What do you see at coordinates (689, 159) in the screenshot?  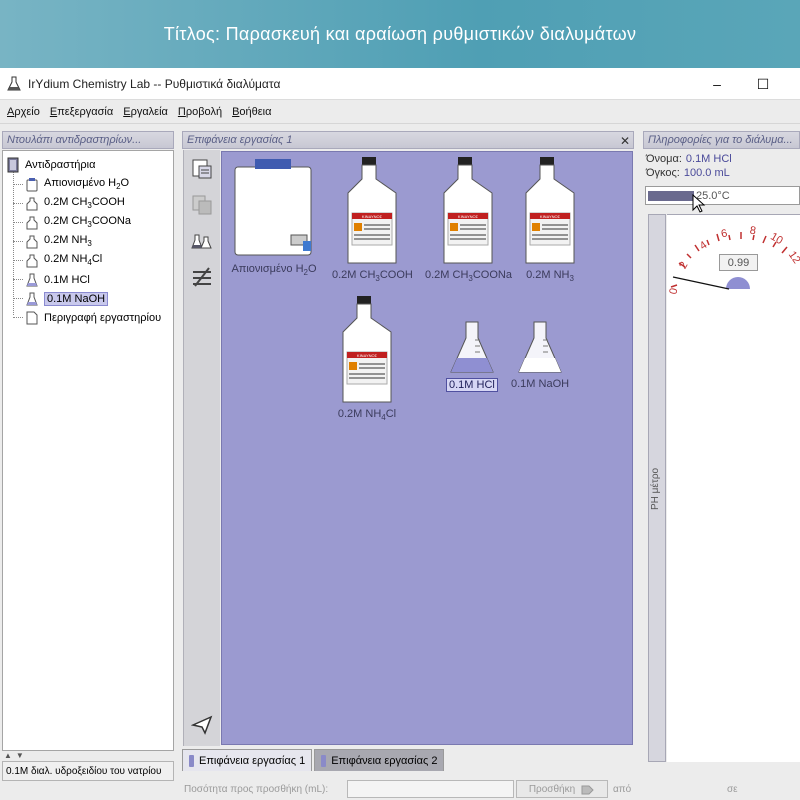 I see `solution-name: Όνομα: 0.1M HCl` at bounding box center [689, 159].